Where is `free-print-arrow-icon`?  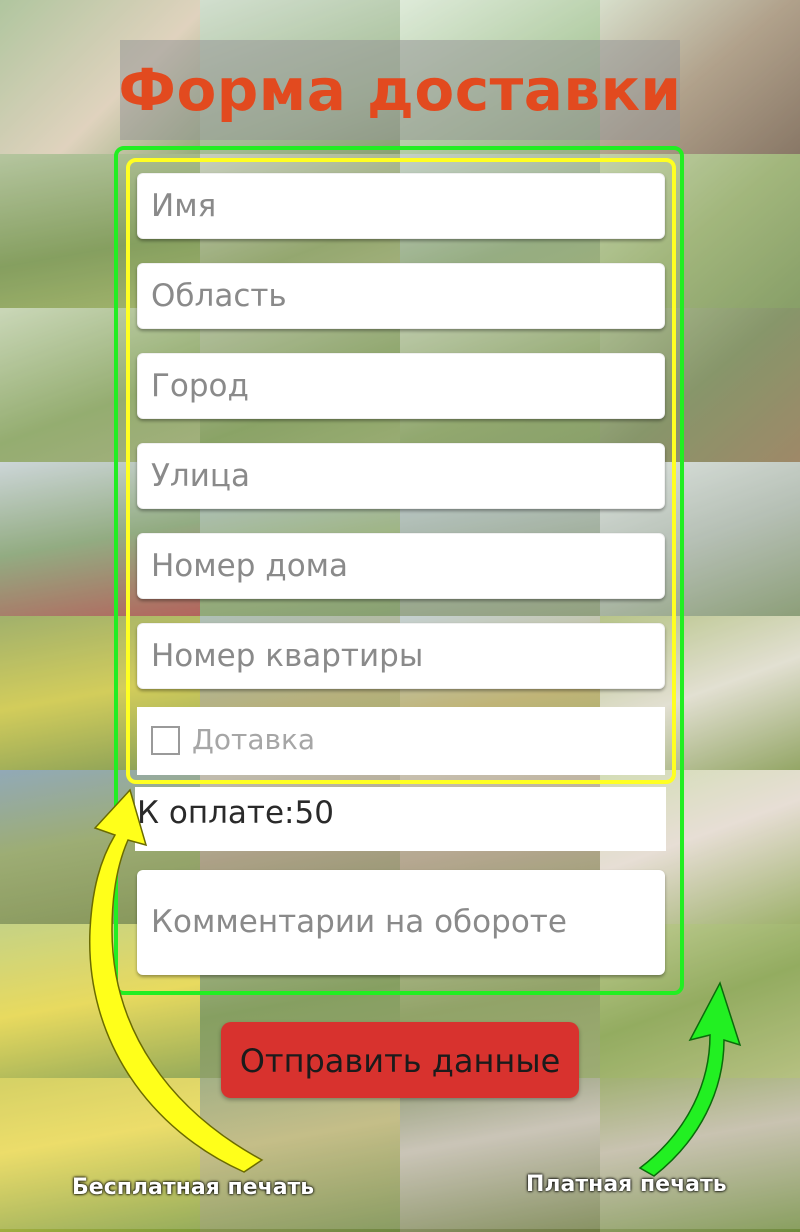
free-print-arrow-icon is located at coordinates (176, 980).